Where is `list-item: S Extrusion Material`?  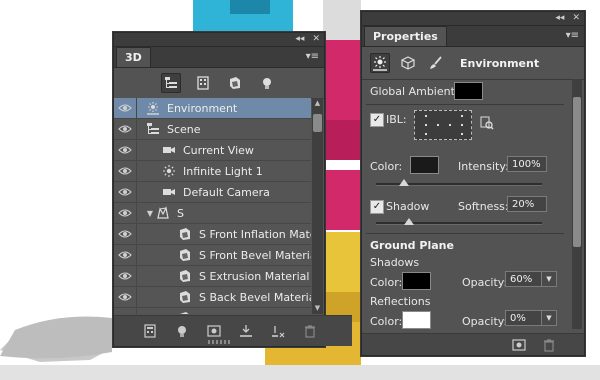
list-item: S Extrusion Material is located at coordinates (212, 276).